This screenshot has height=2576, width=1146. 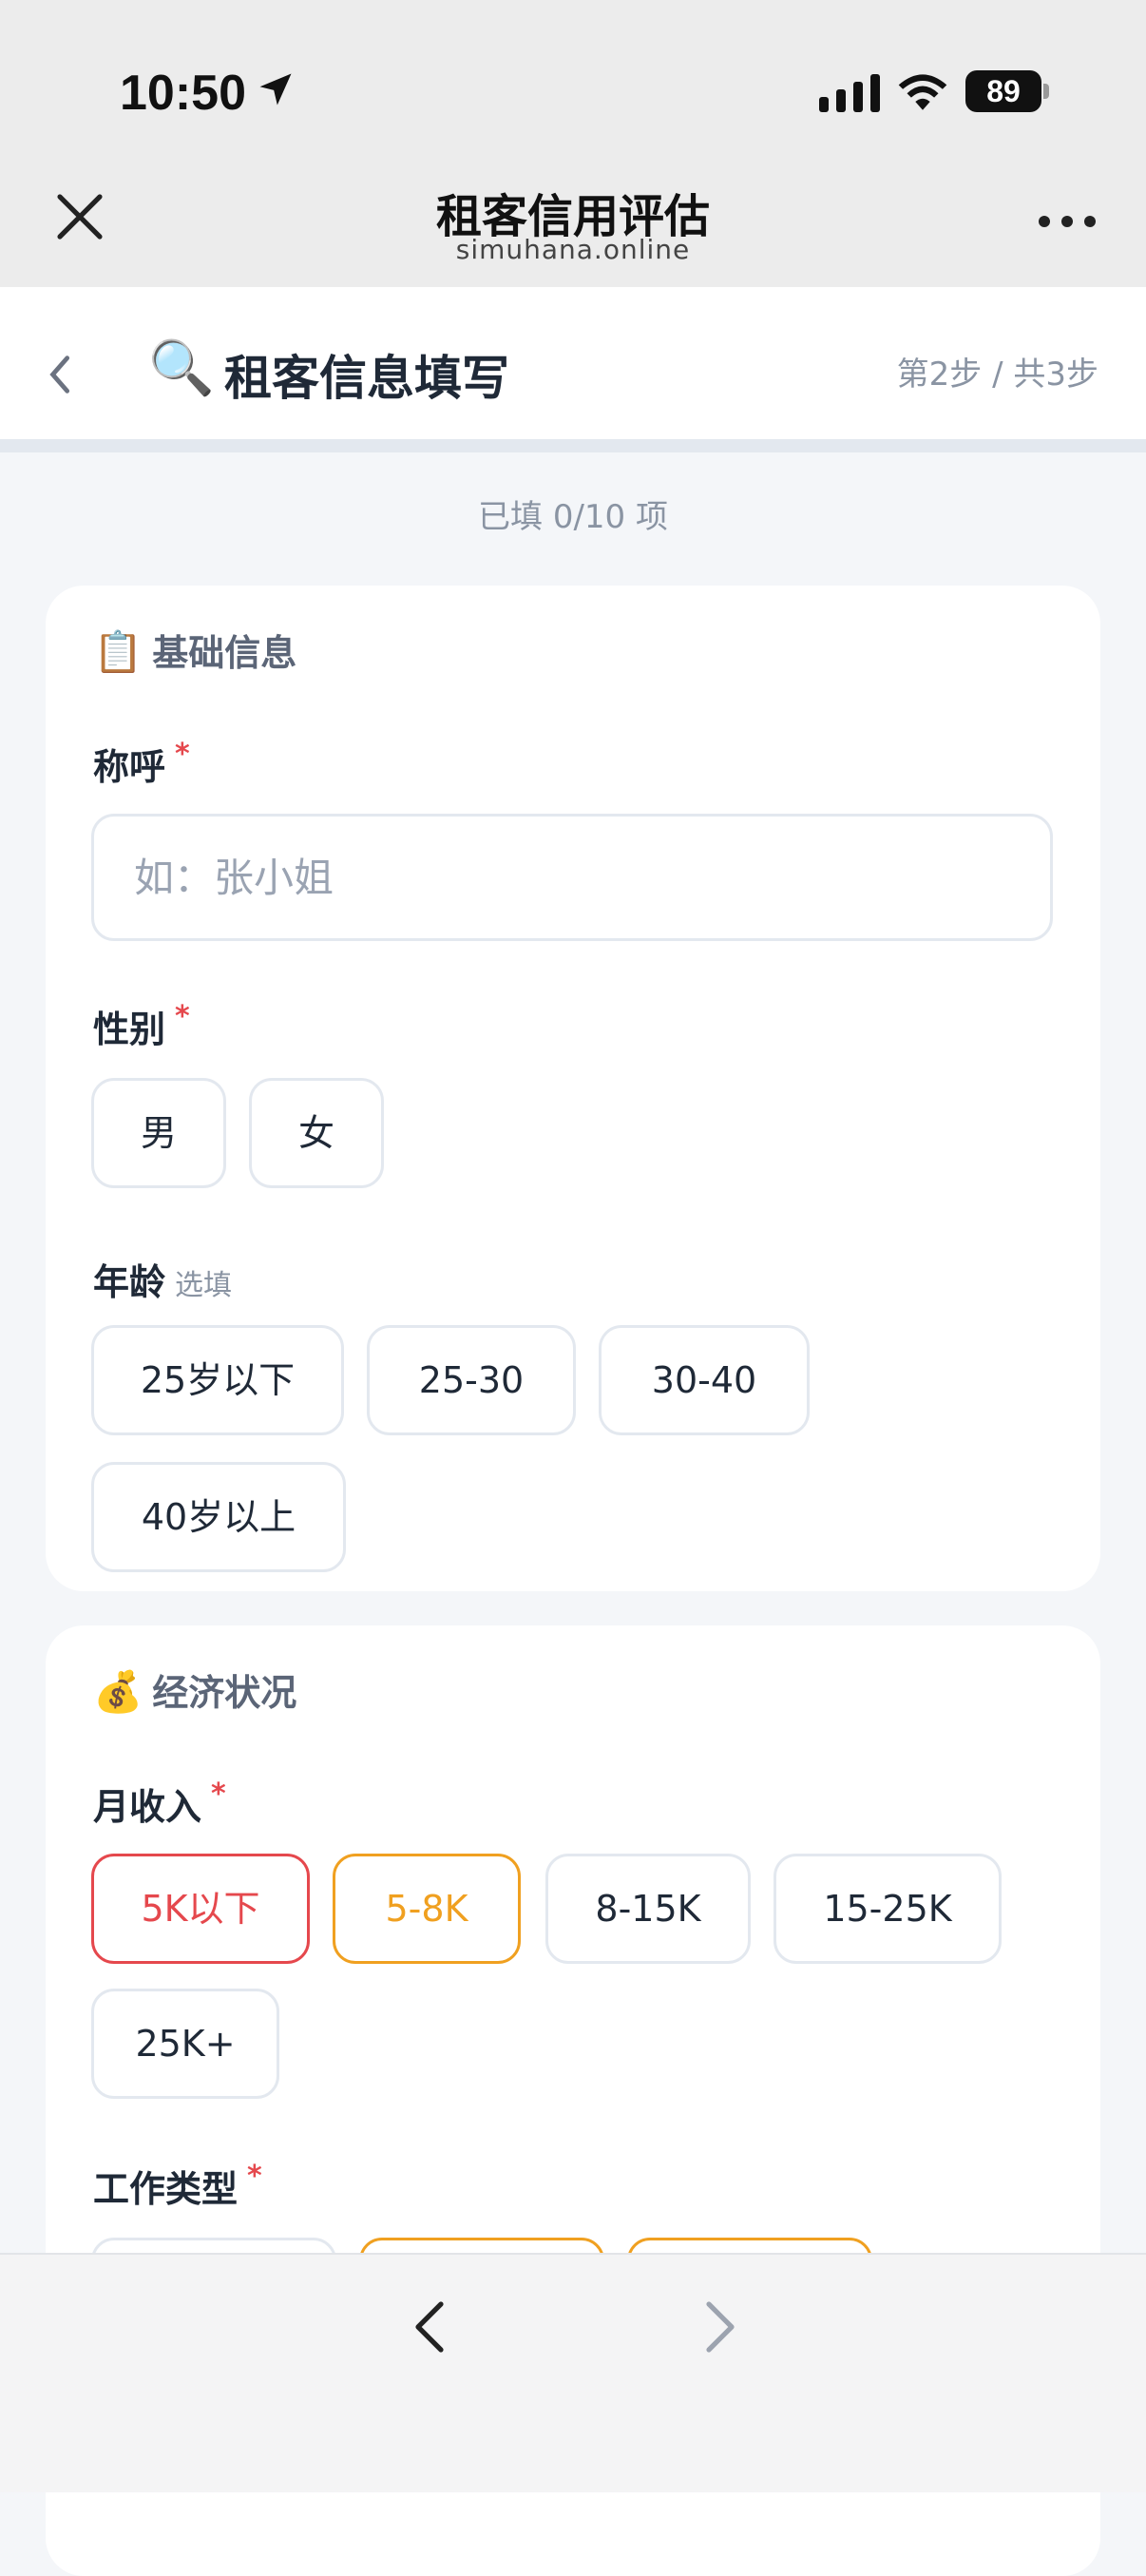 I want to click on age-label: 年龄 选填, so click(x=162, y=1279).